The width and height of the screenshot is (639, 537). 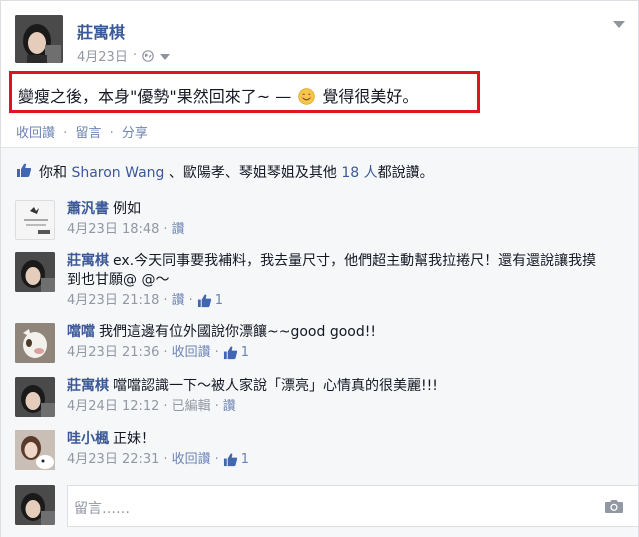 I want to click on likes-prefix: 你和, so click(x=55, y=173).